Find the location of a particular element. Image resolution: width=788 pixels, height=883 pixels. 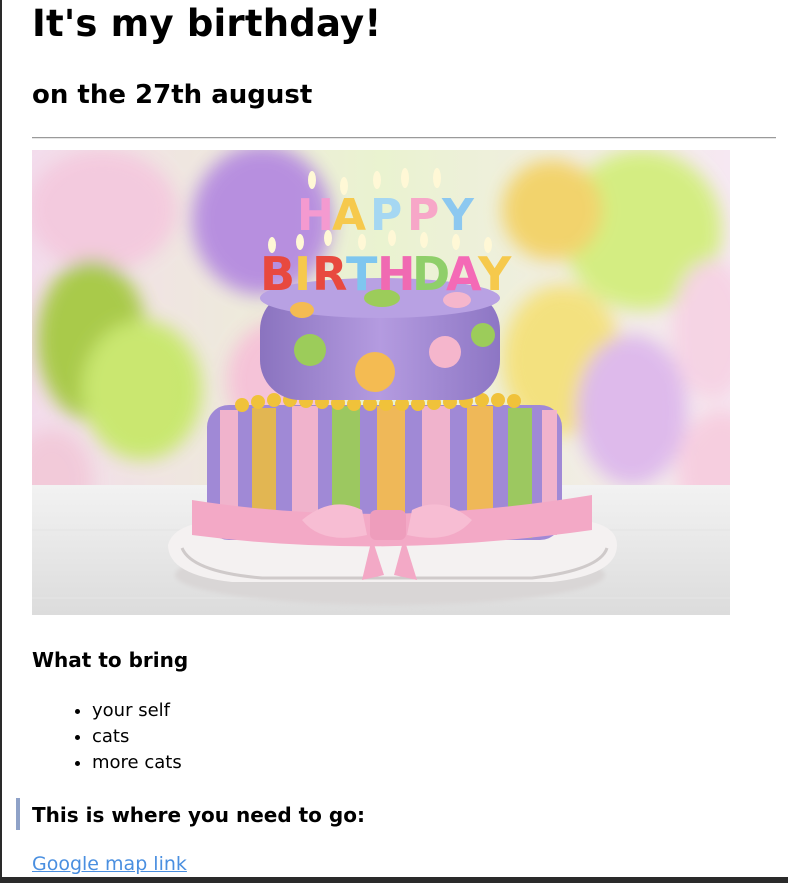

page-title: It's my birthday! is located at coordinates (207, 23).